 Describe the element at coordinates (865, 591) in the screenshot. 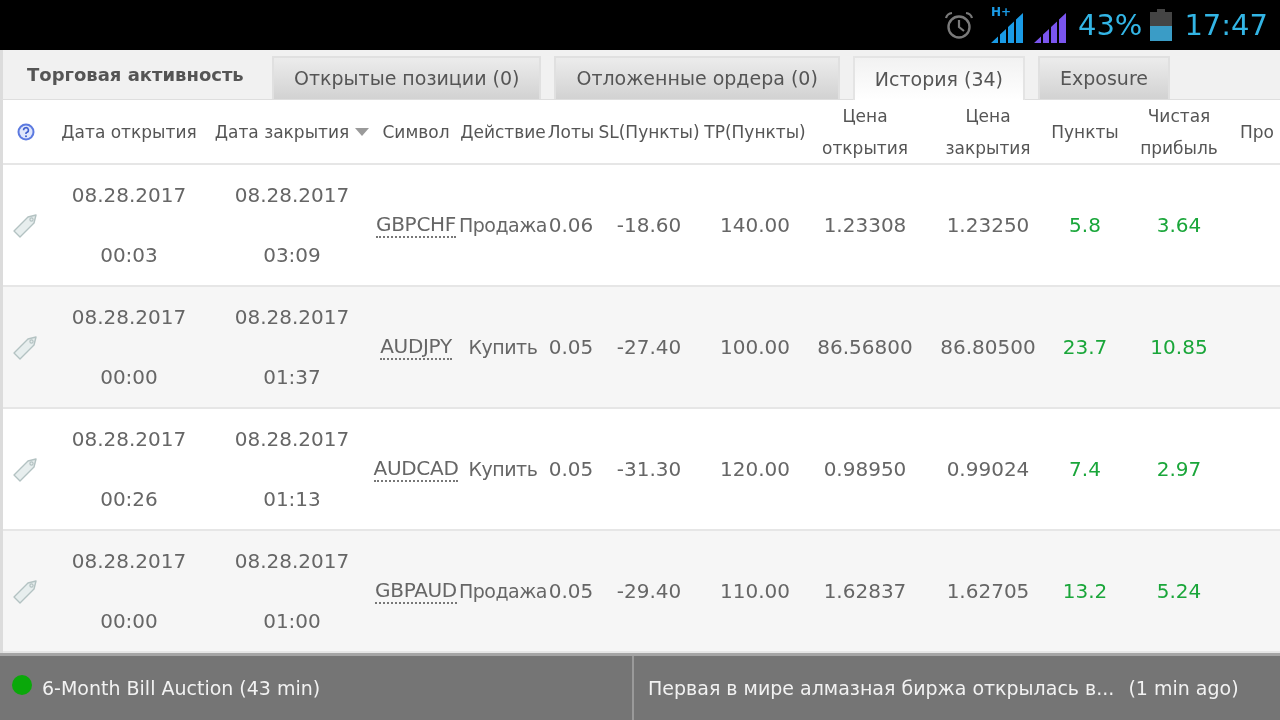

I see `open-price: 1.62837` at that location.